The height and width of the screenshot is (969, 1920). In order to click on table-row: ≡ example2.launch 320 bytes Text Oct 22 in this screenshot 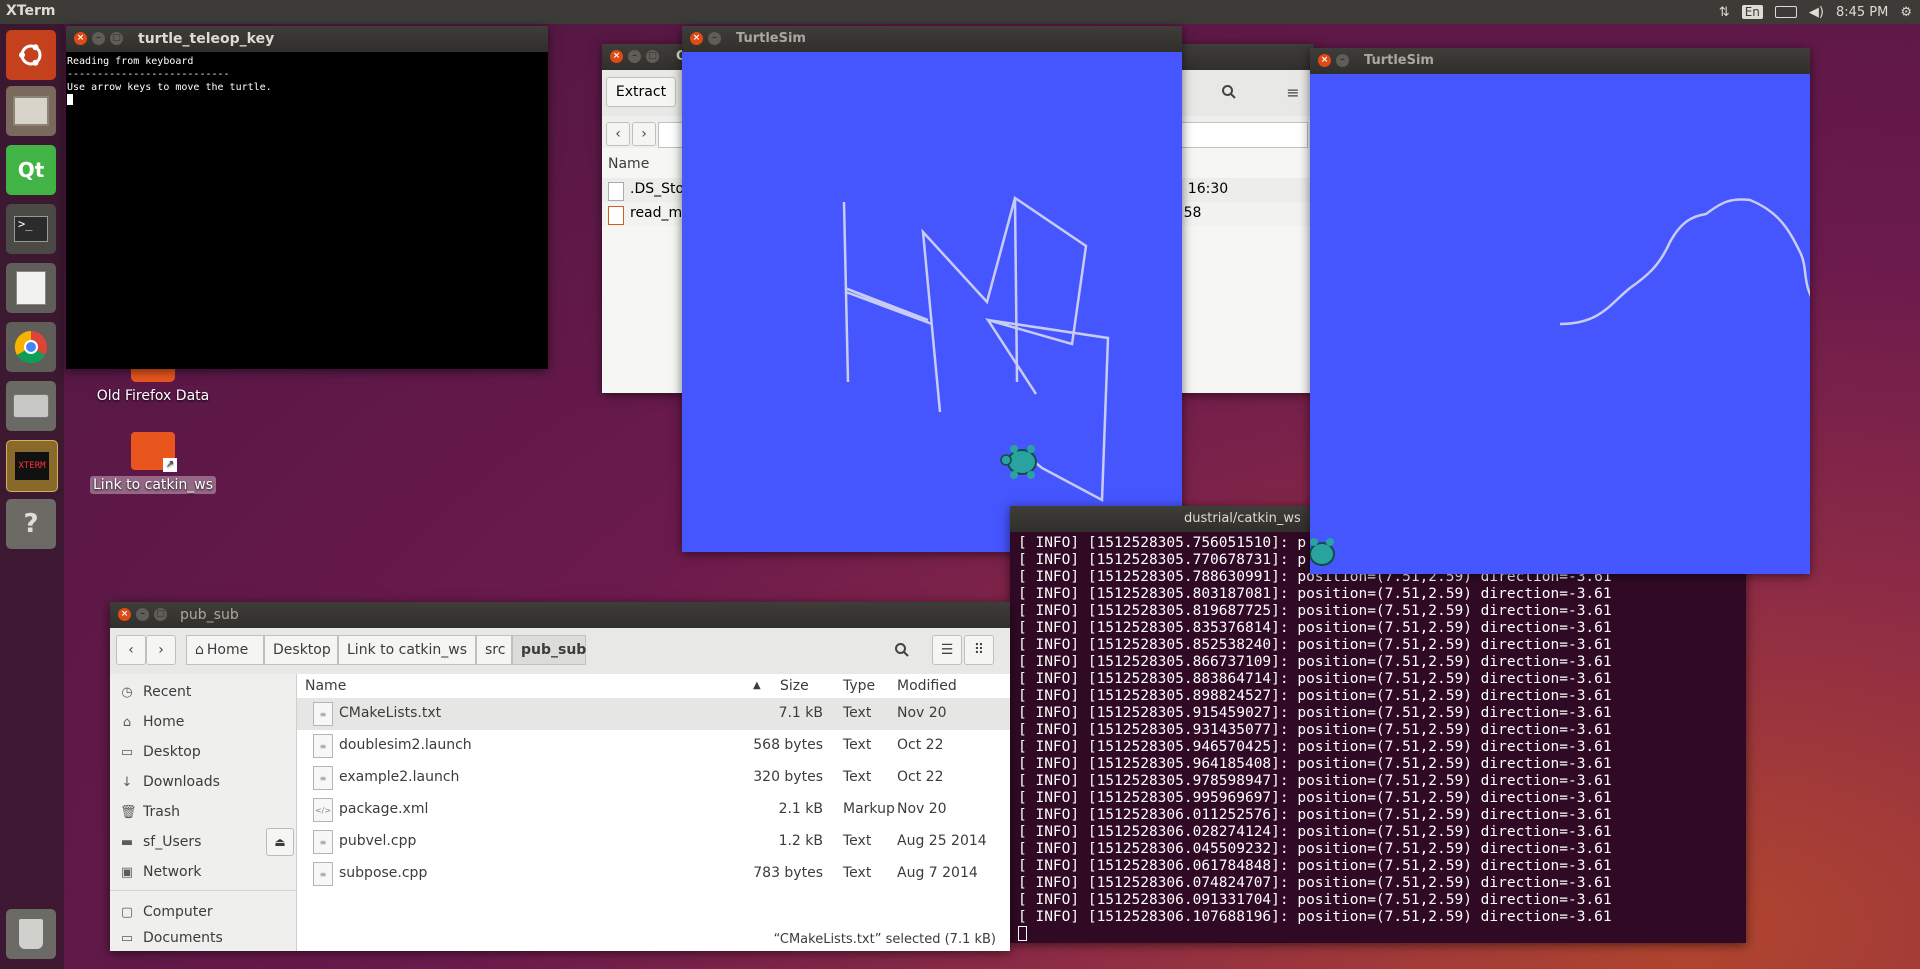, I will do `click(653, 778)`.